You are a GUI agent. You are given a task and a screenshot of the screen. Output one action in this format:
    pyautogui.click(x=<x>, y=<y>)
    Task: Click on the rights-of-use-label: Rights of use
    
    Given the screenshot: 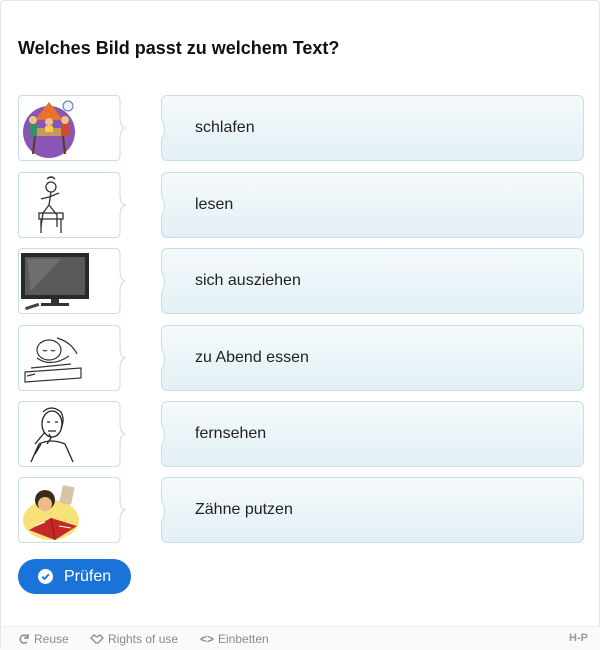 What is the action you would take?
    pyautogui.click(x=143, y=639)
    